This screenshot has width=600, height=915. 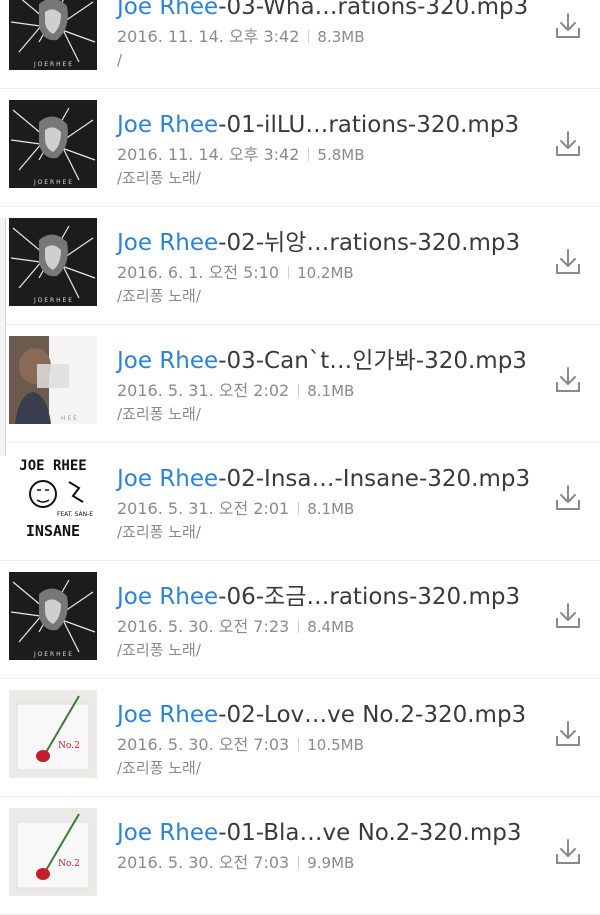 I want to click on file-name-rest: -03-Wha…rations-320.mp3, so click(x=373, y=10).